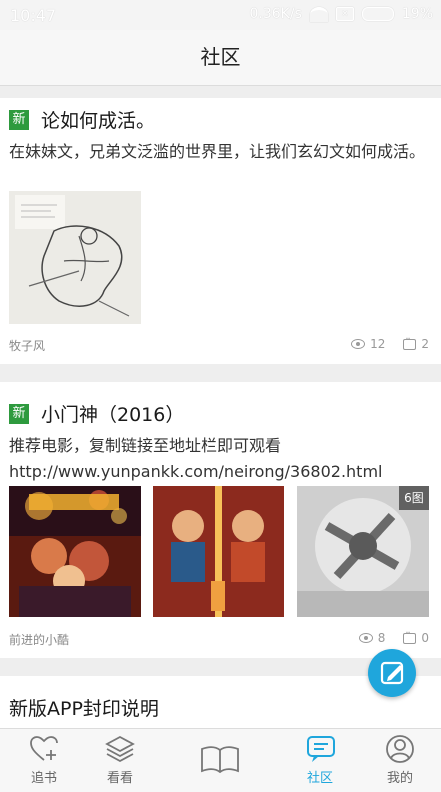 The height and width of the screenshot is (792, 441). I want to click on page-title: 社区, so click(220, 57).